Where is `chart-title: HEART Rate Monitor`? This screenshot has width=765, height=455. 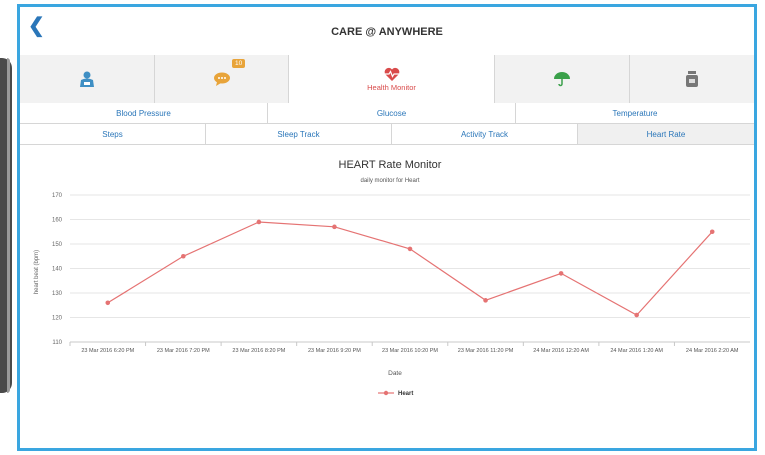
chart-title: HEART Rate Monitor is located at coordinates (390, 165).